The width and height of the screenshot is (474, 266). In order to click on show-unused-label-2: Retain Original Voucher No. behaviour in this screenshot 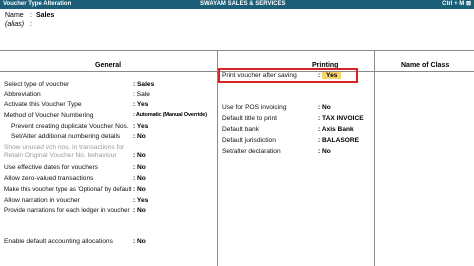, I will do `click(60, 155)`.